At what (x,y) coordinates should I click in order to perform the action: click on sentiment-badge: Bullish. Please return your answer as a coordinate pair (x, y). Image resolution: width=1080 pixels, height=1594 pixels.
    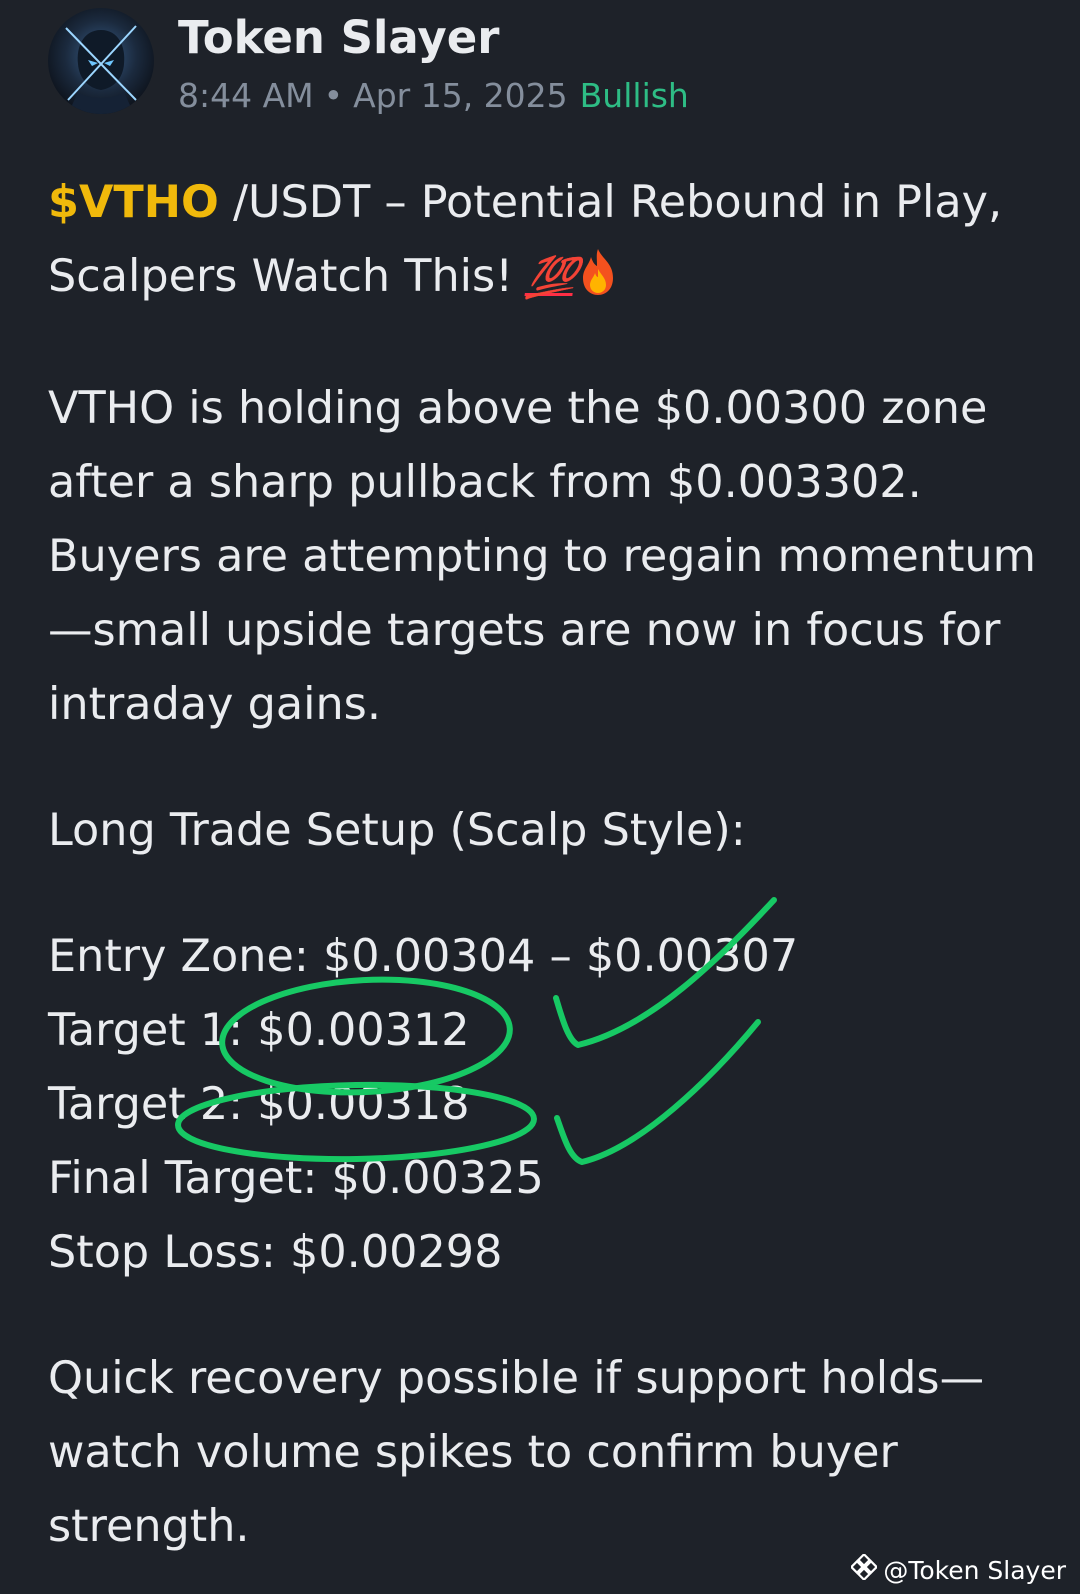
    Looking at the image, I should click on (634, 95).